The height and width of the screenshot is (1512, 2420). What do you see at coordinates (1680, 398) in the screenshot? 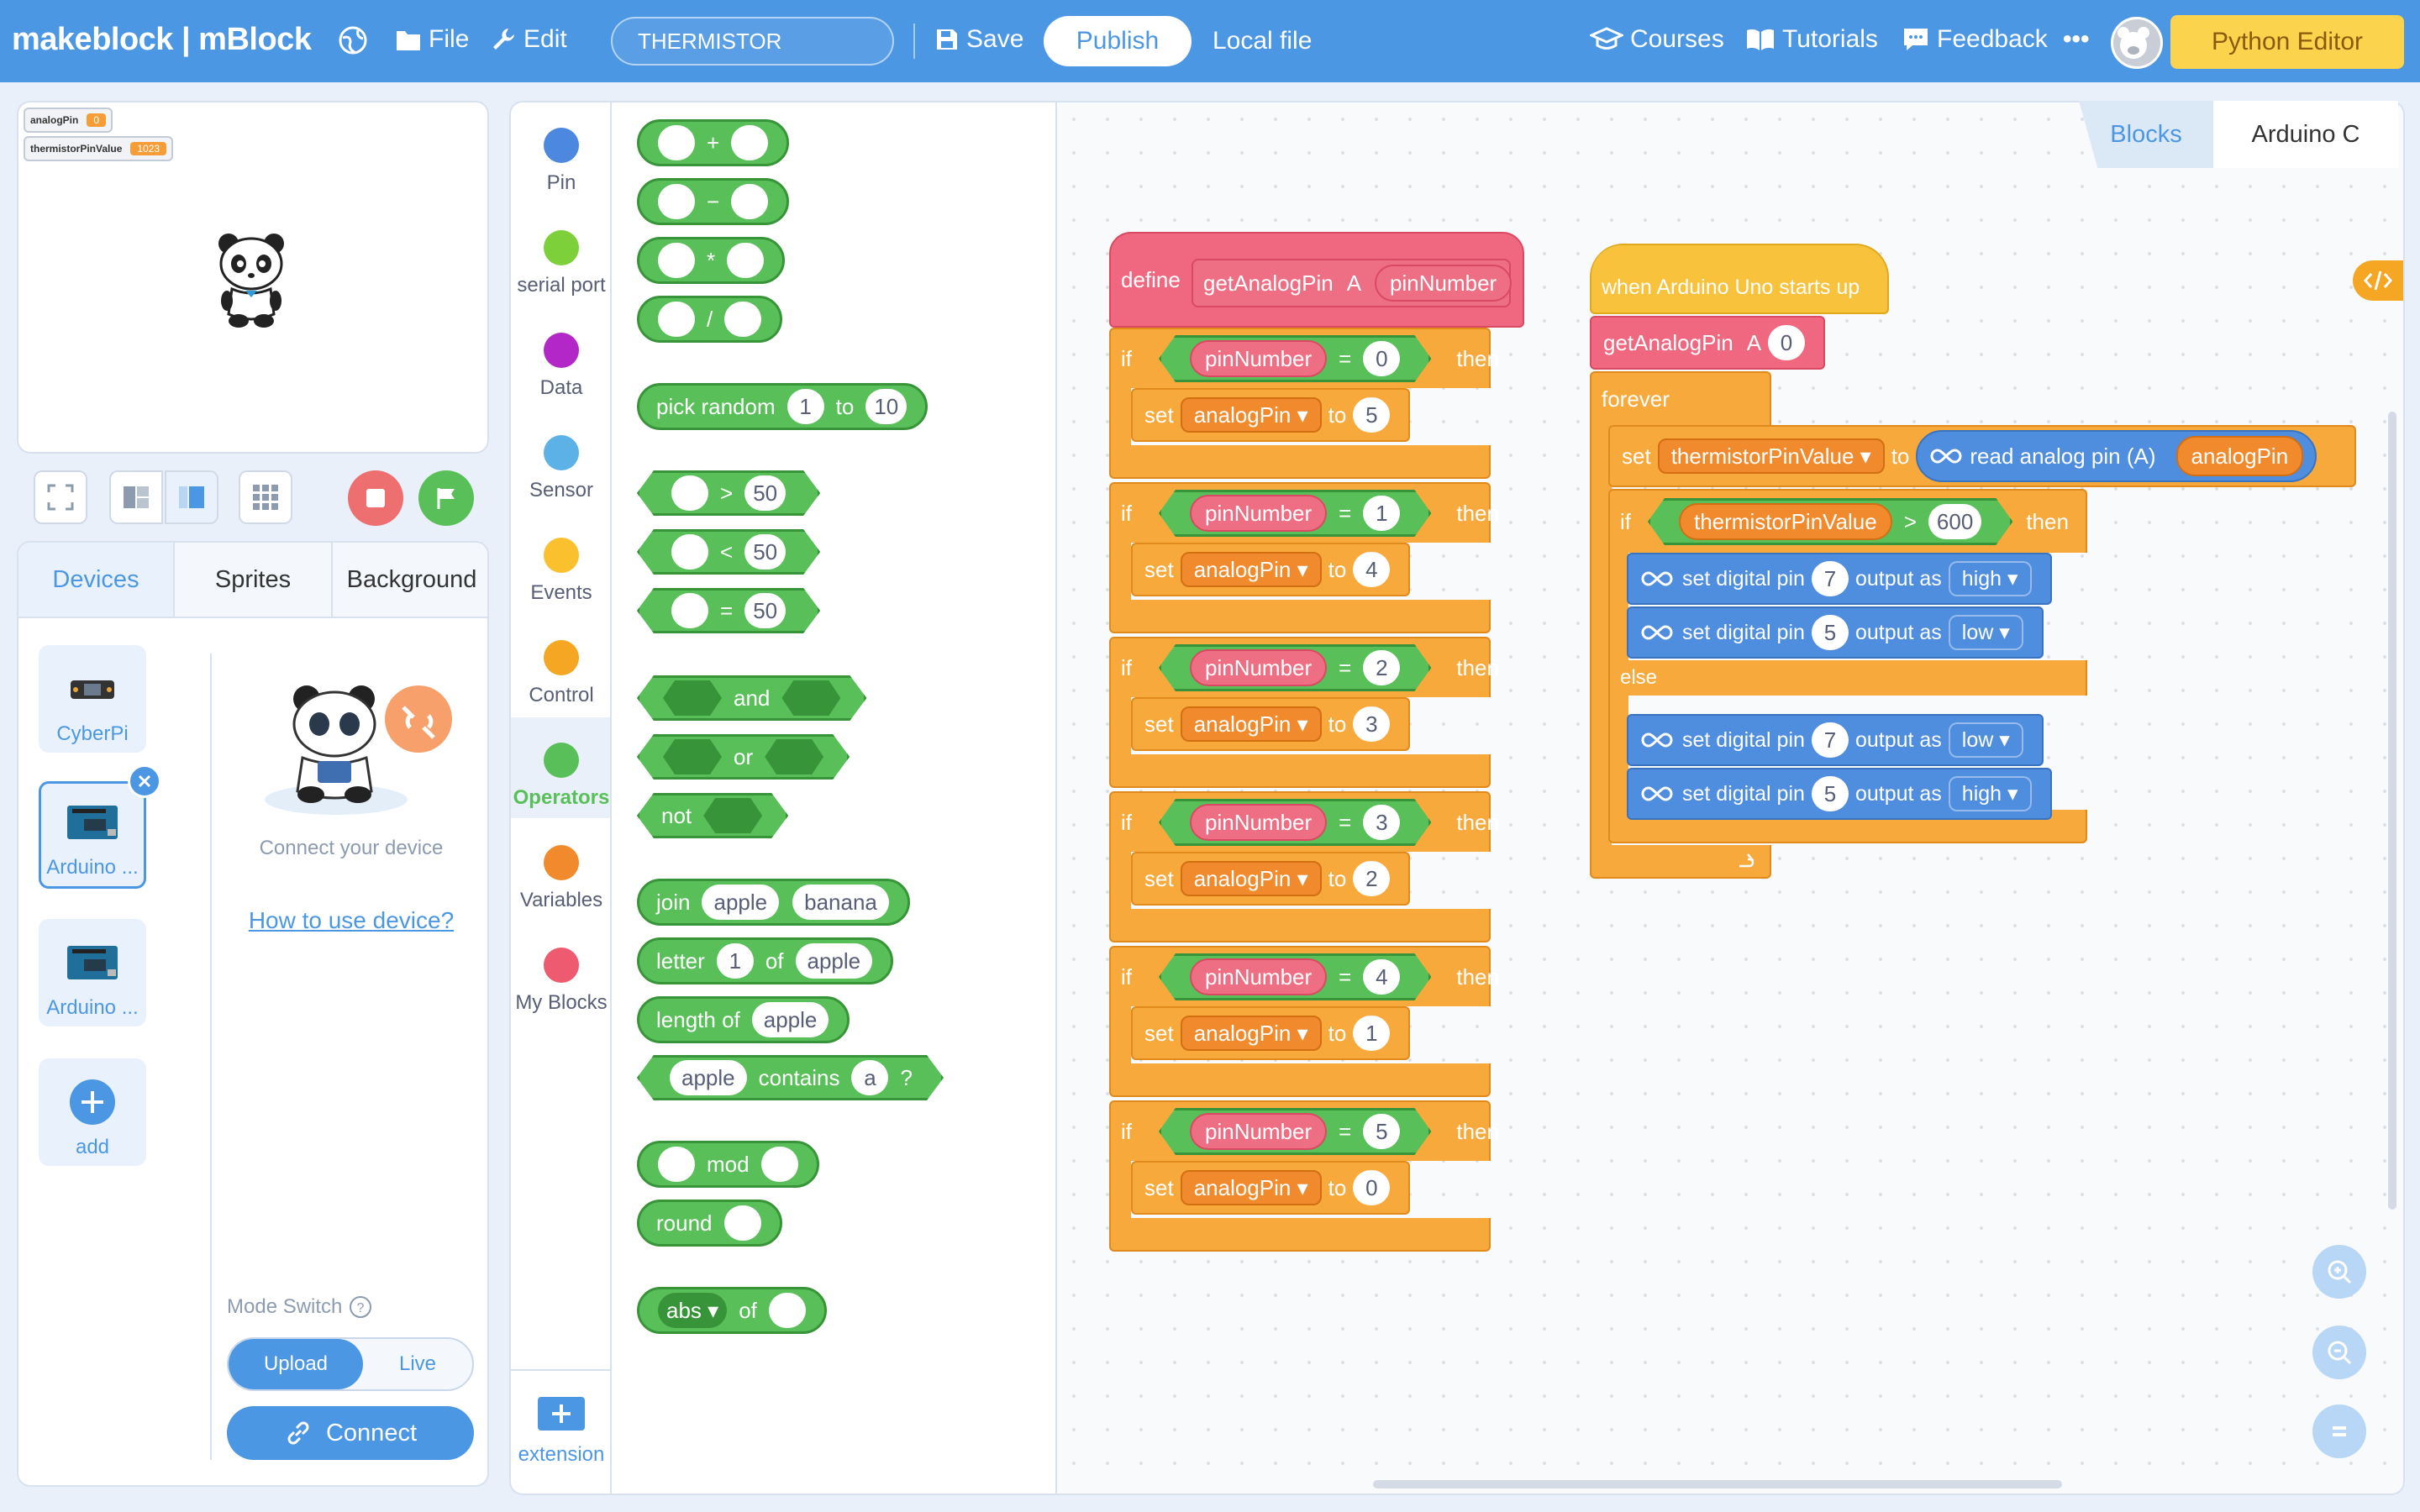
I see `forever-block: forever` at bounding box center [1680, 398].